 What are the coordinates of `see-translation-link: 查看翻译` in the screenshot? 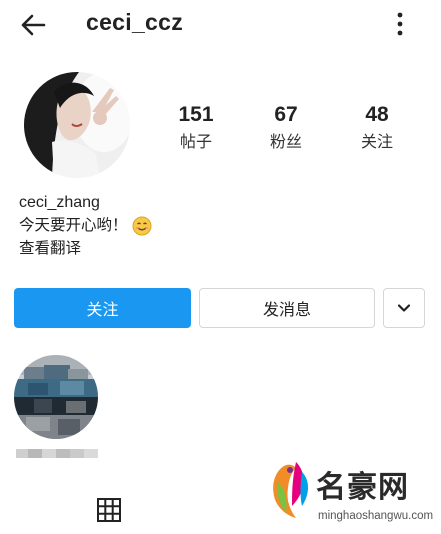 It's located at (85, 248).